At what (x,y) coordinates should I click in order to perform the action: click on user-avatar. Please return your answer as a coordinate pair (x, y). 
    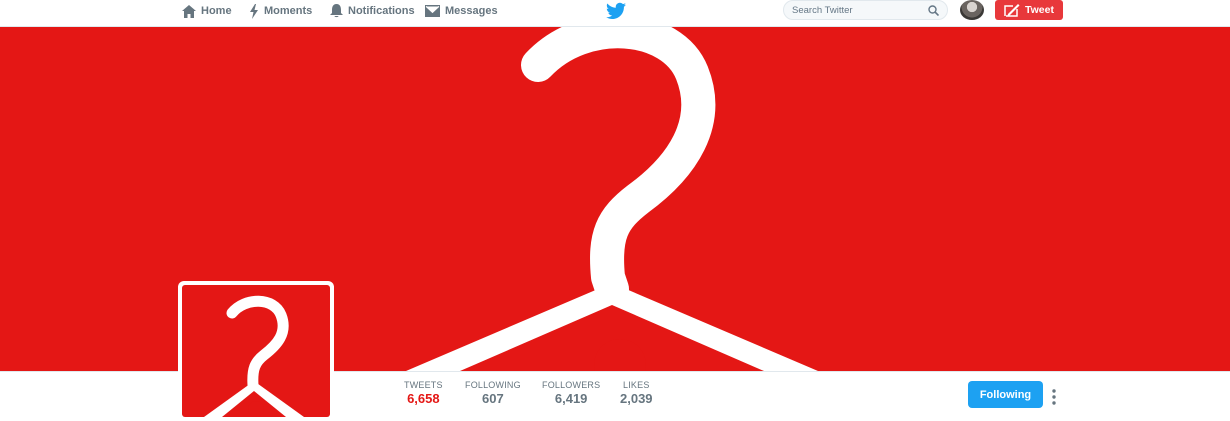
    Looking at the image, I should click on (972, 10).